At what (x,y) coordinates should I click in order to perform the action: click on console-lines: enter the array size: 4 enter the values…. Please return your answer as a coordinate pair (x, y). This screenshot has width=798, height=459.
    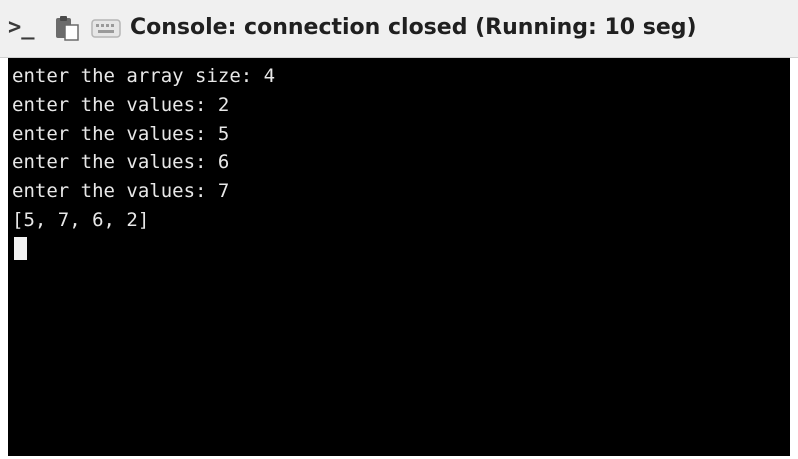
    Looking at the image, I should click on (143, 148).